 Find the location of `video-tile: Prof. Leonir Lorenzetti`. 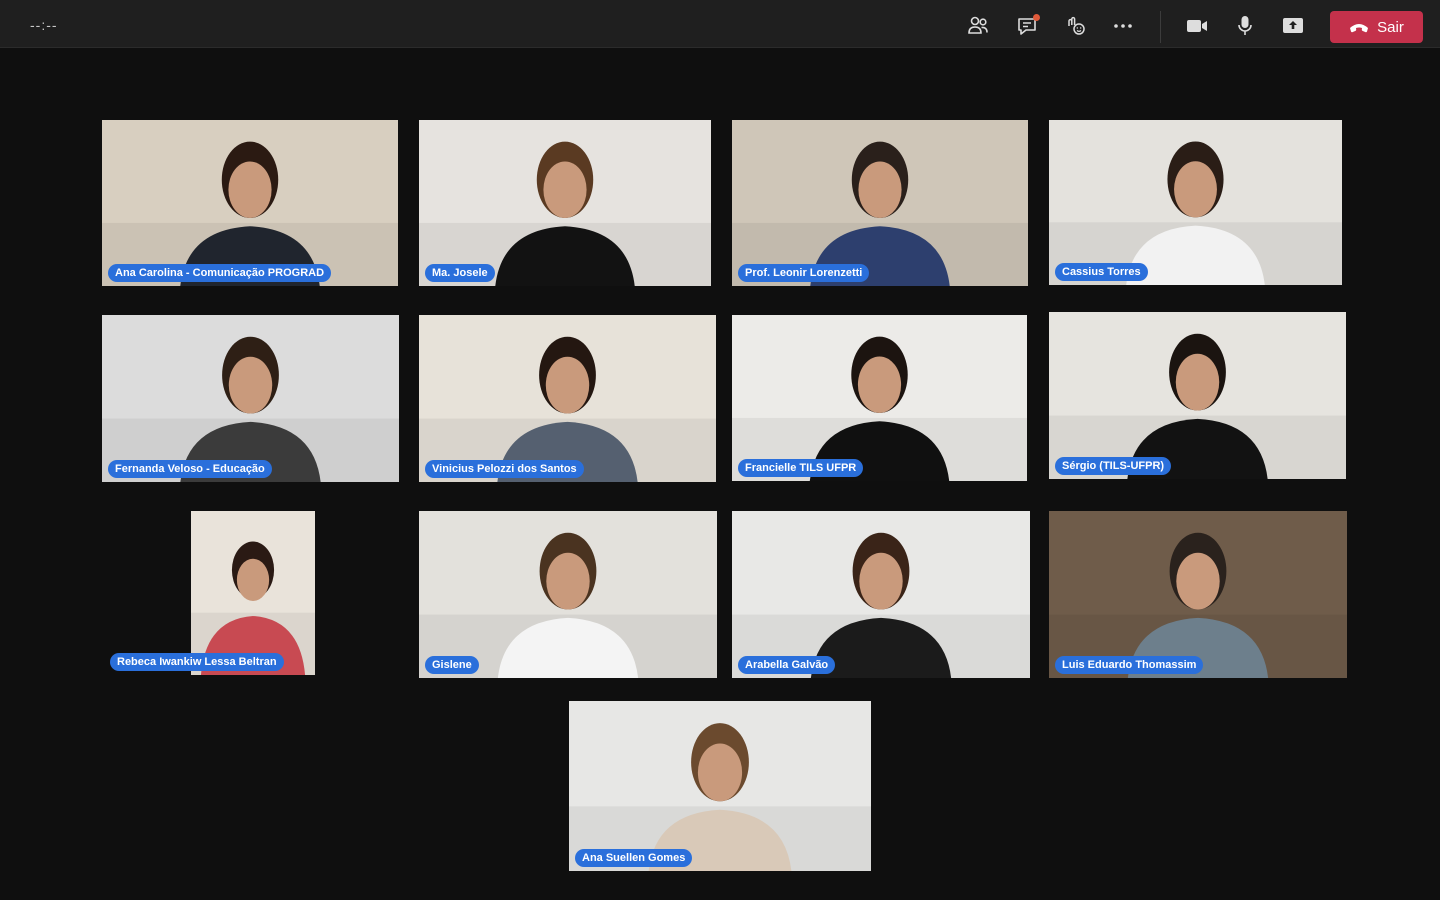

video-tile: Prof. Leonir Lorenzetti is located at coordinates (880, 203).